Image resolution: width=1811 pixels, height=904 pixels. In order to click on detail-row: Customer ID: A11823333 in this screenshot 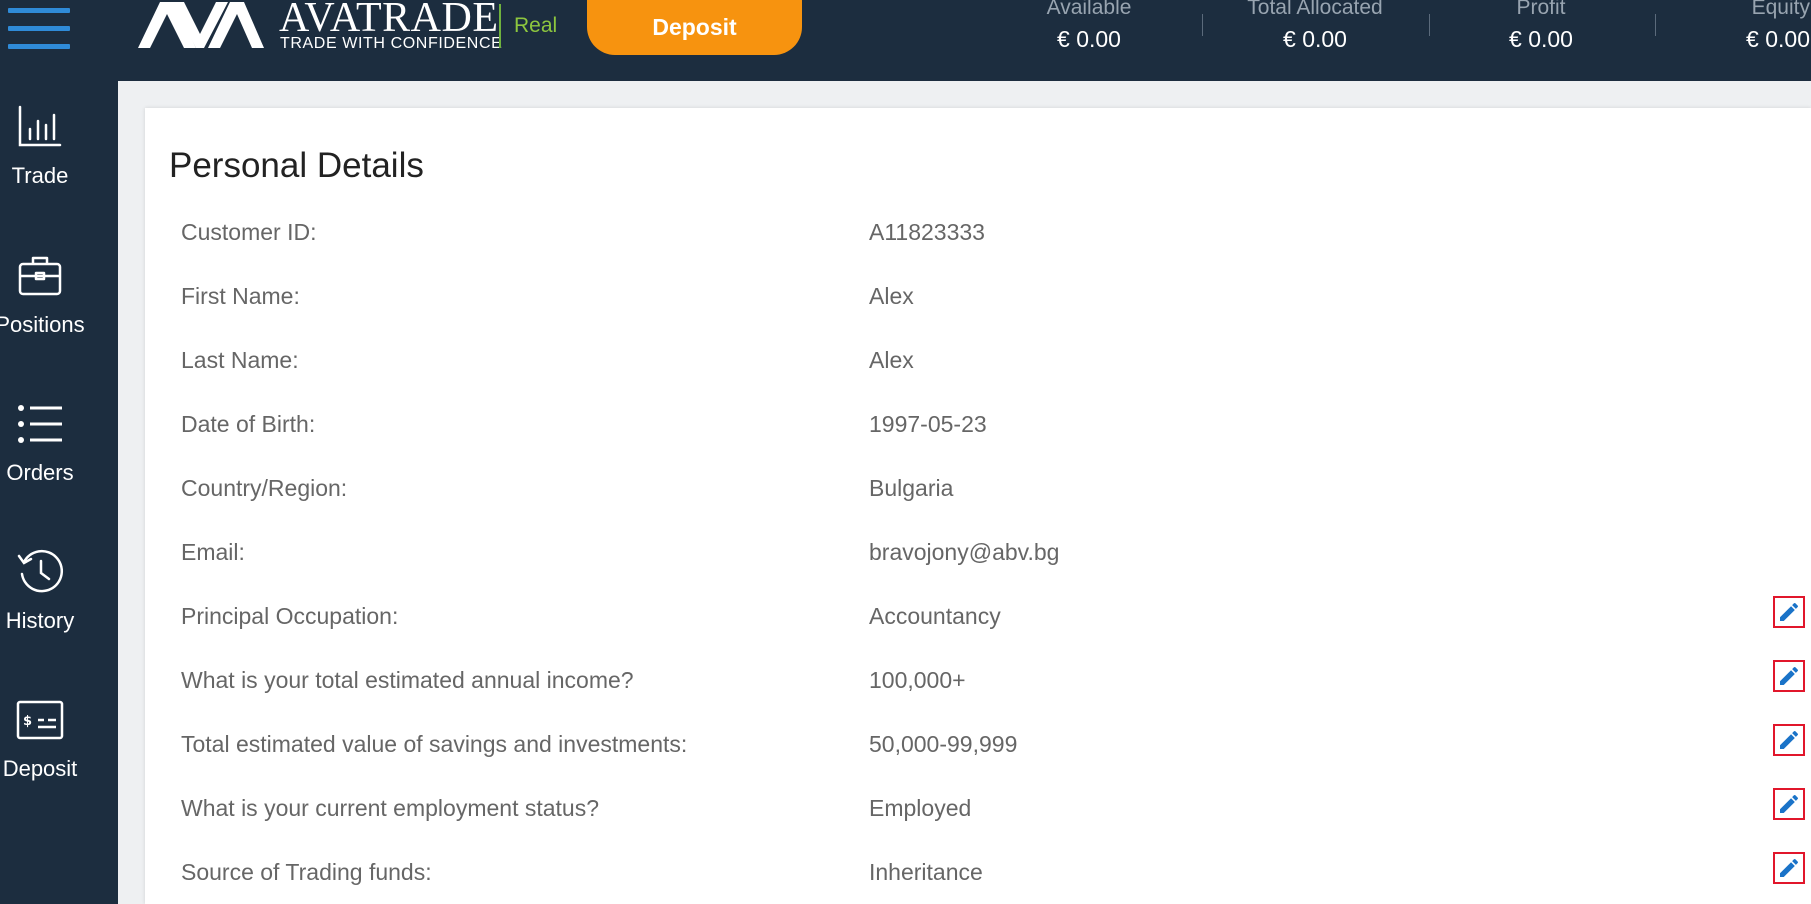, I will do `click(978, 234)`.